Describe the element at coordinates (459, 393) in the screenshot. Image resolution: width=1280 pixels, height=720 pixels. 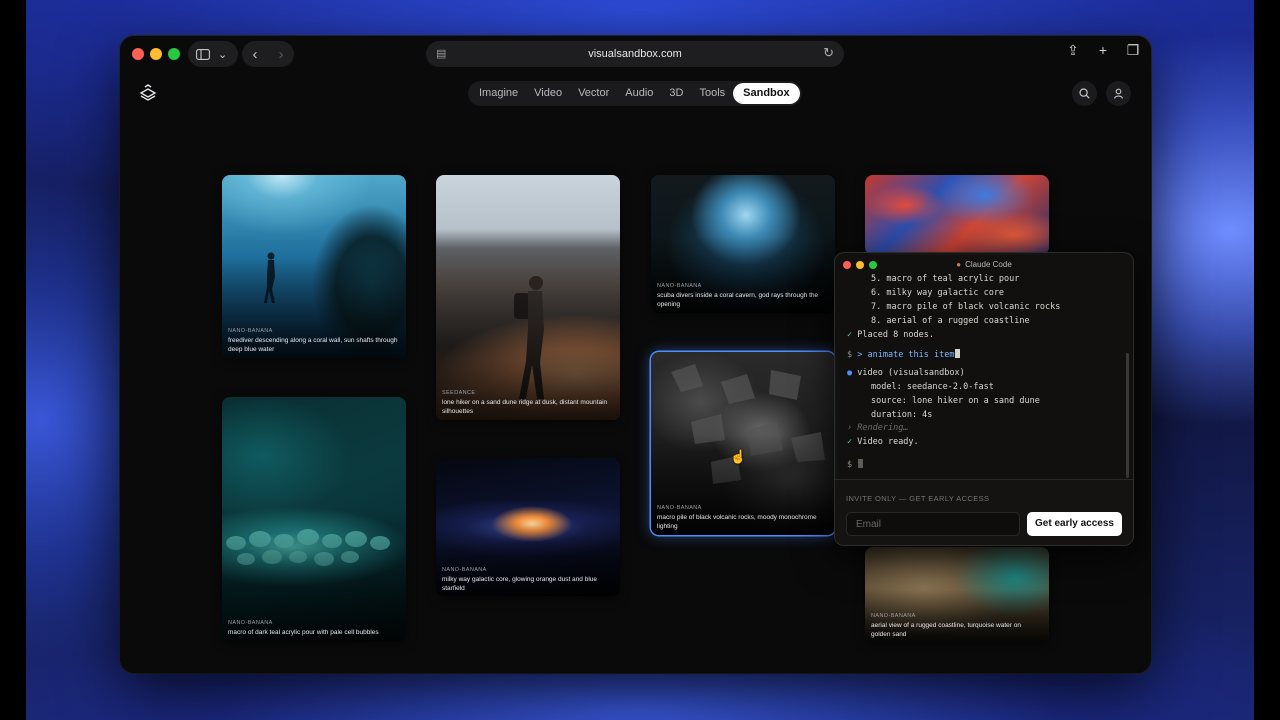
I see `card-model-label: SEEDANCE` at that location.